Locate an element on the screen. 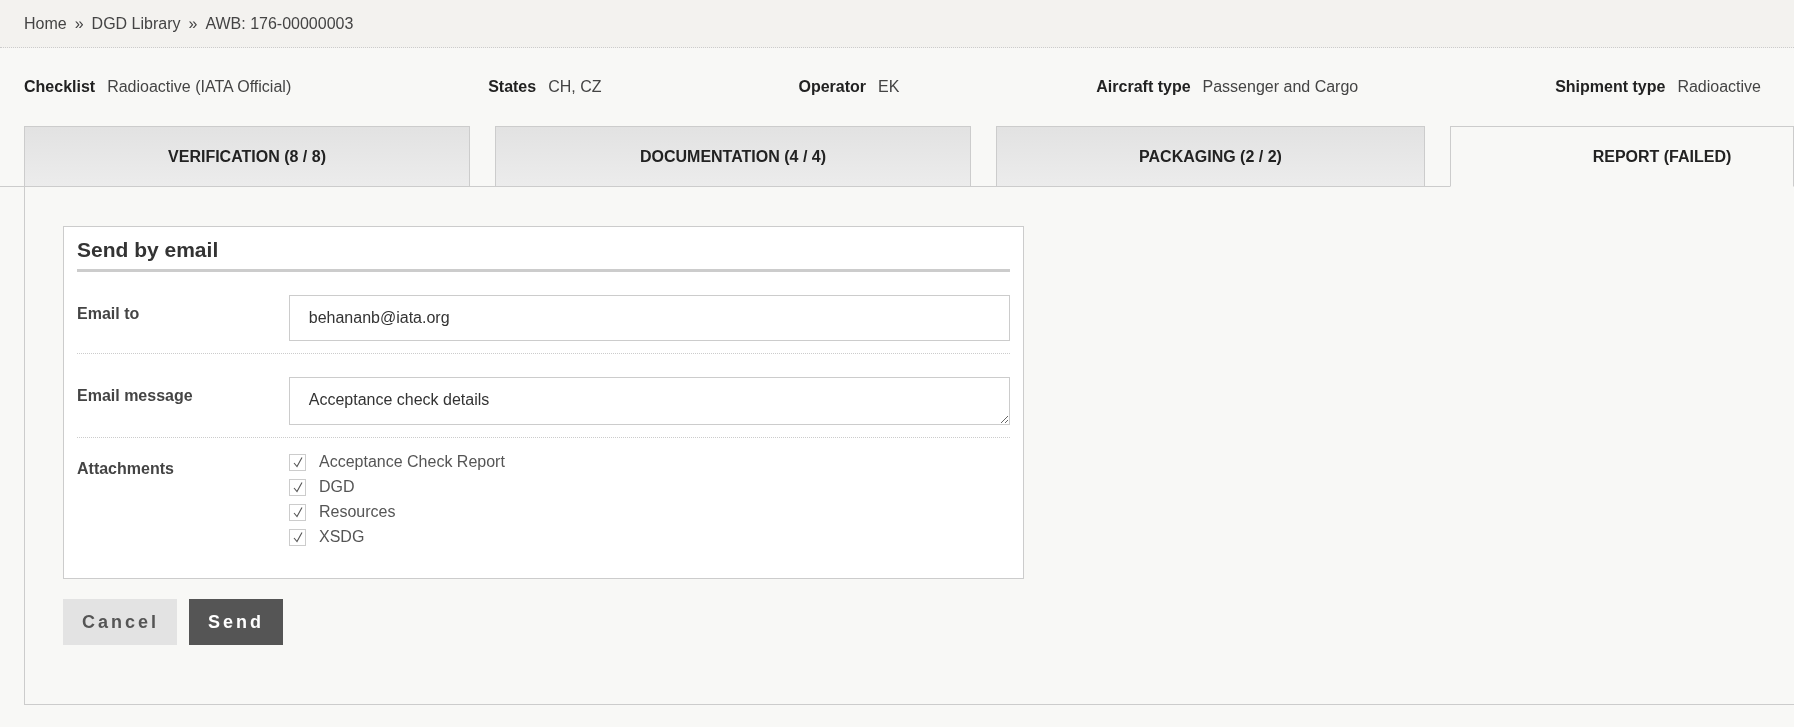 Image resolution: width=1794 pixels, height=727 pixels. email-to-field: behananb@iata.org is located at coordinates (649, 318).